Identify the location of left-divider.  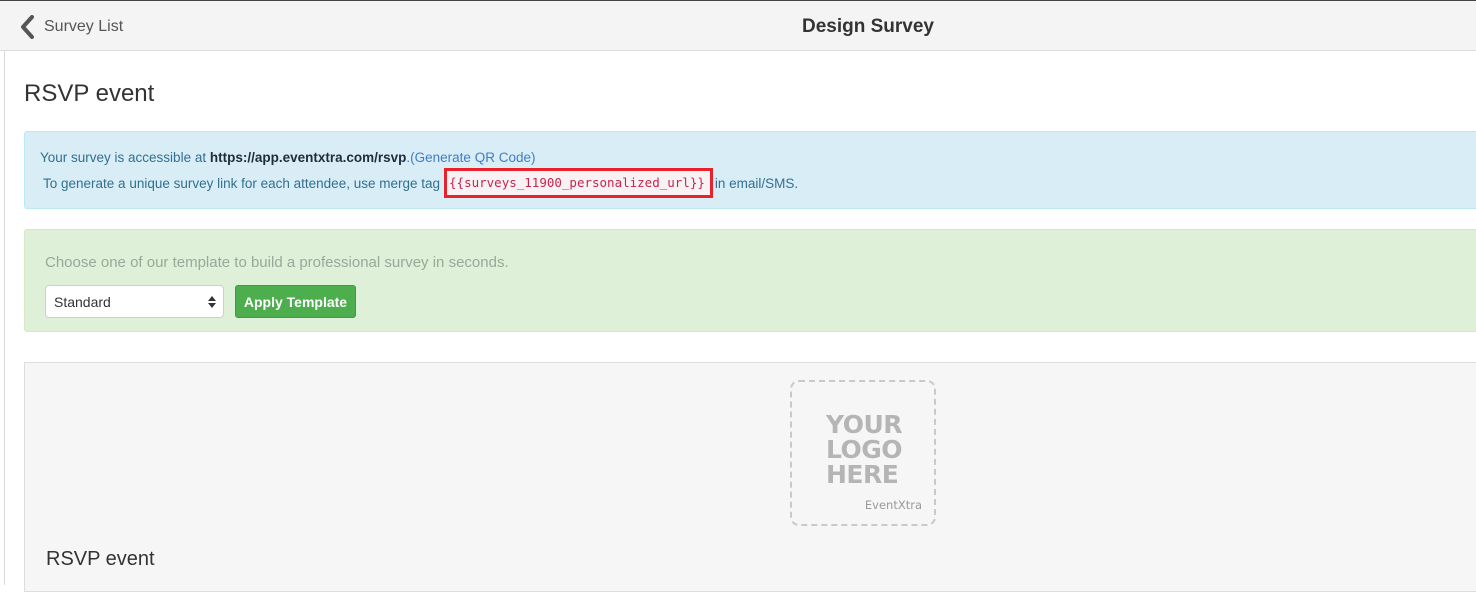
(4, 318).